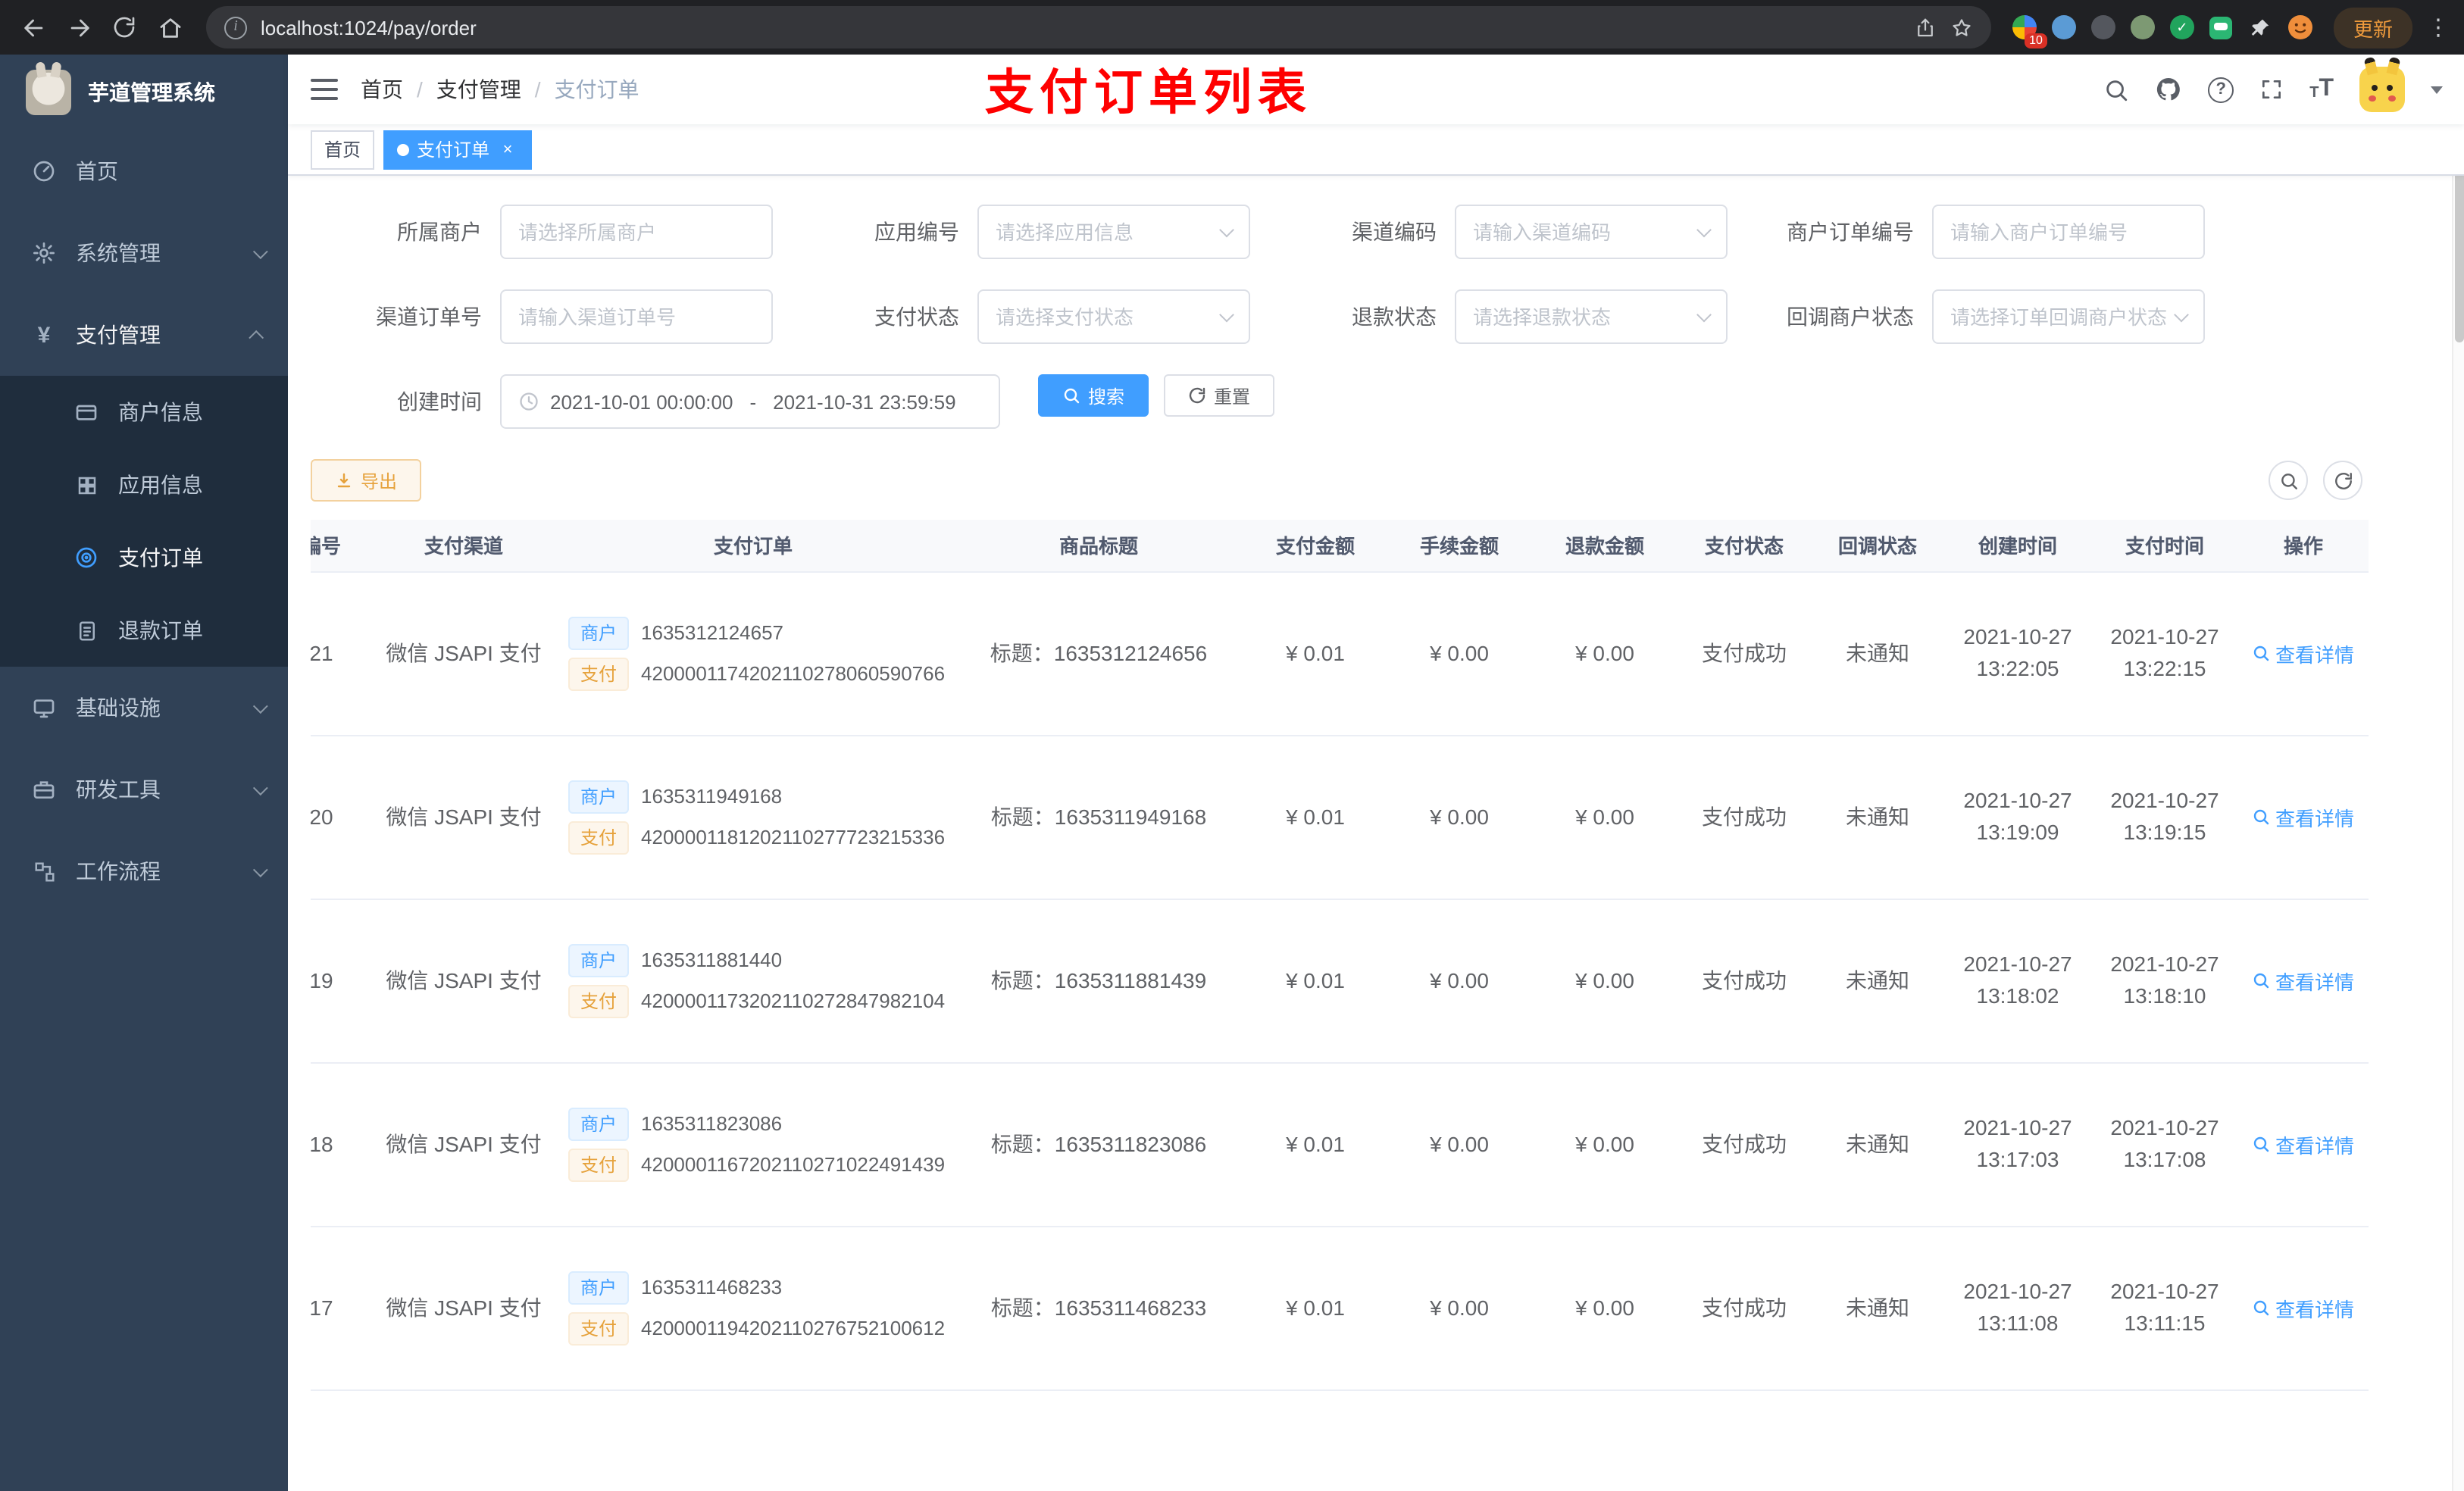  What do you see at coordinates (366, 480) in the screenshot?
I see `export-button: 导出` at bounding box center [366, 480].